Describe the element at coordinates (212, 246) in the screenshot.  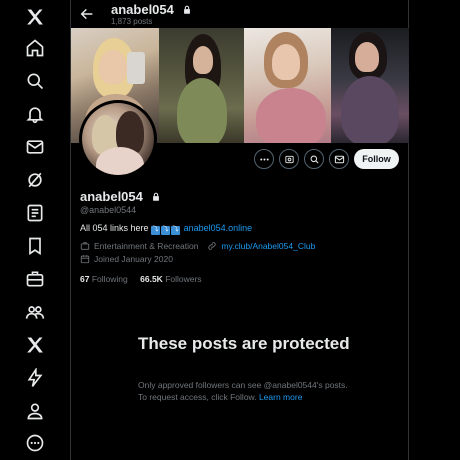
I see `link-icon` at that location.